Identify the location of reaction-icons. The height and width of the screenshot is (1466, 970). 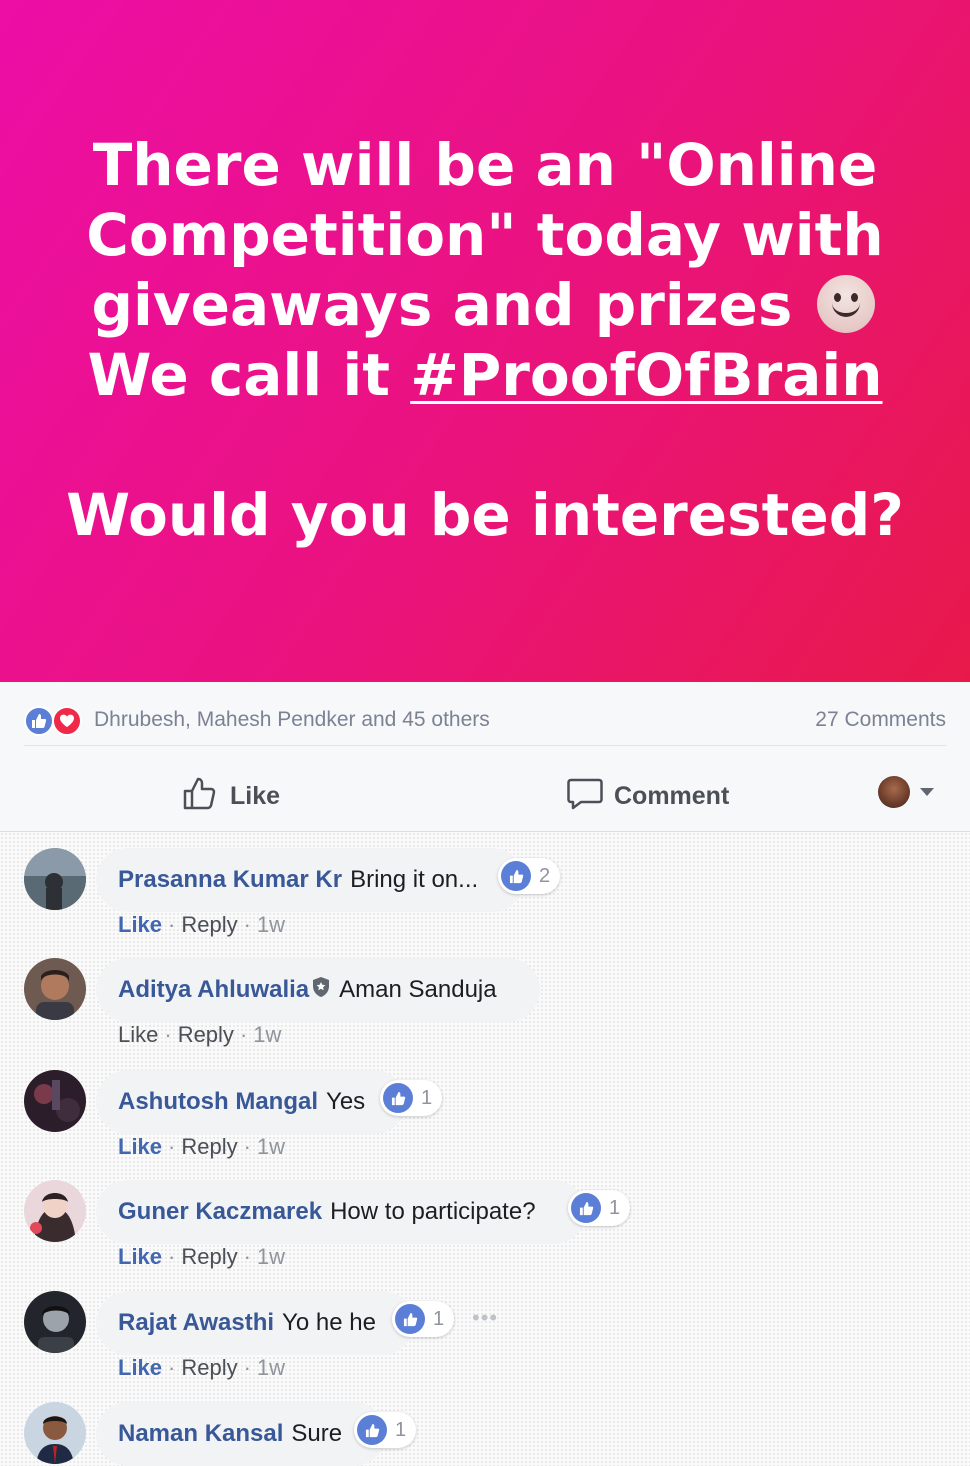
(56, 721).